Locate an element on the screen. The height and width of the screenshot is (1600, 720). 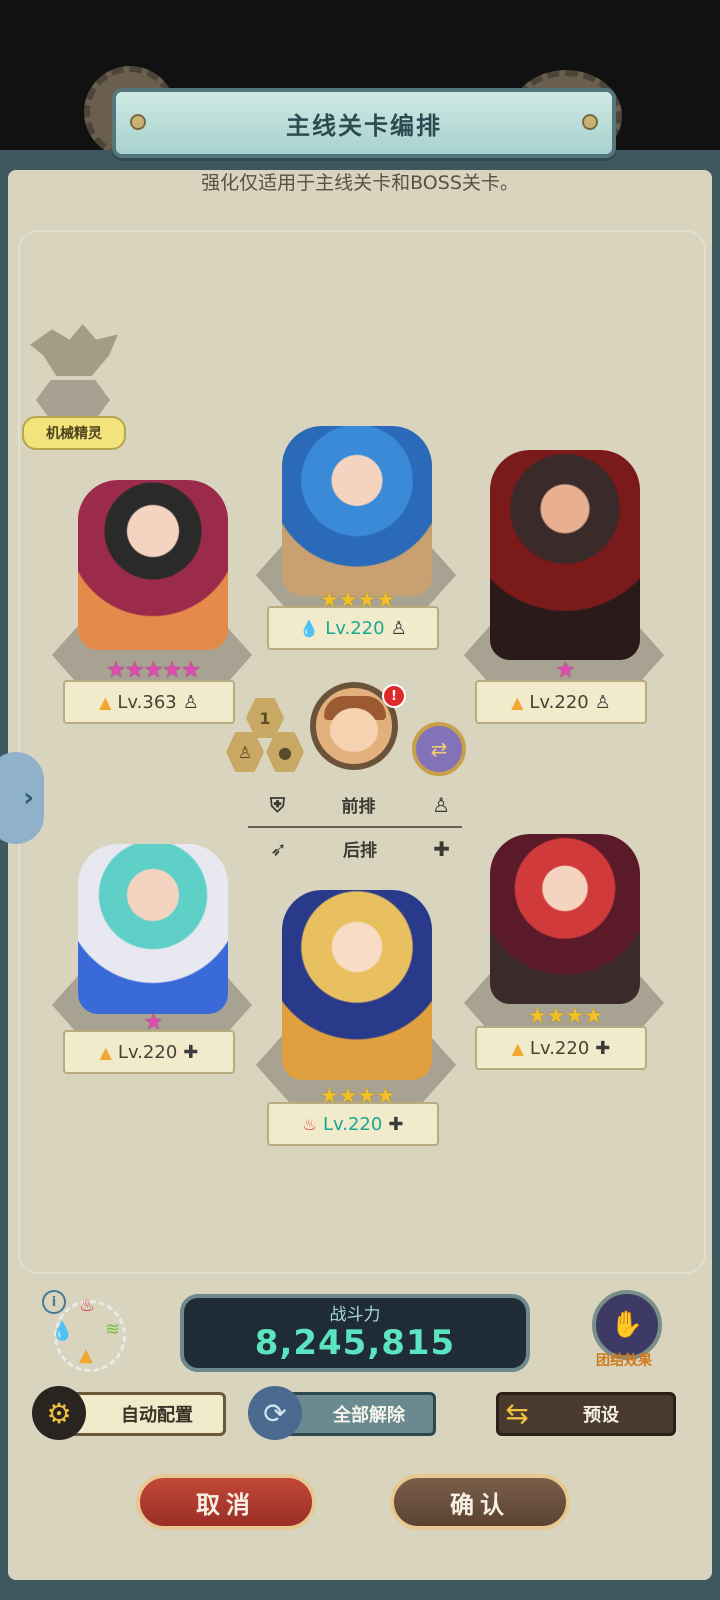
gear-moon-icon: ⚙ is located at coordinates (59, 1413).